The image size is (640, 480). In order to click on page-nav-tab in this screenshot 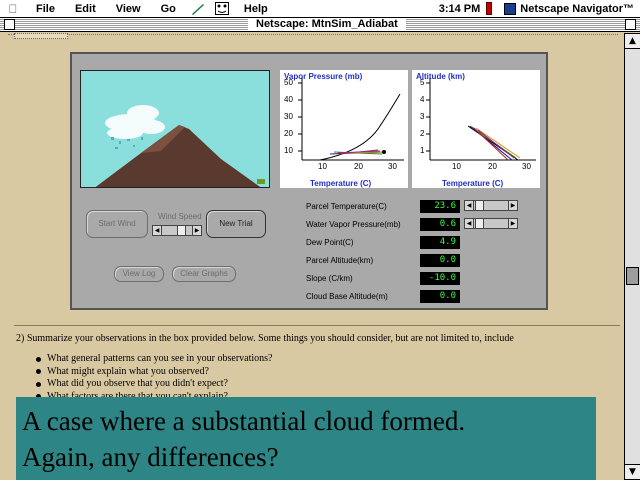, I will do `click(41, 36)`.